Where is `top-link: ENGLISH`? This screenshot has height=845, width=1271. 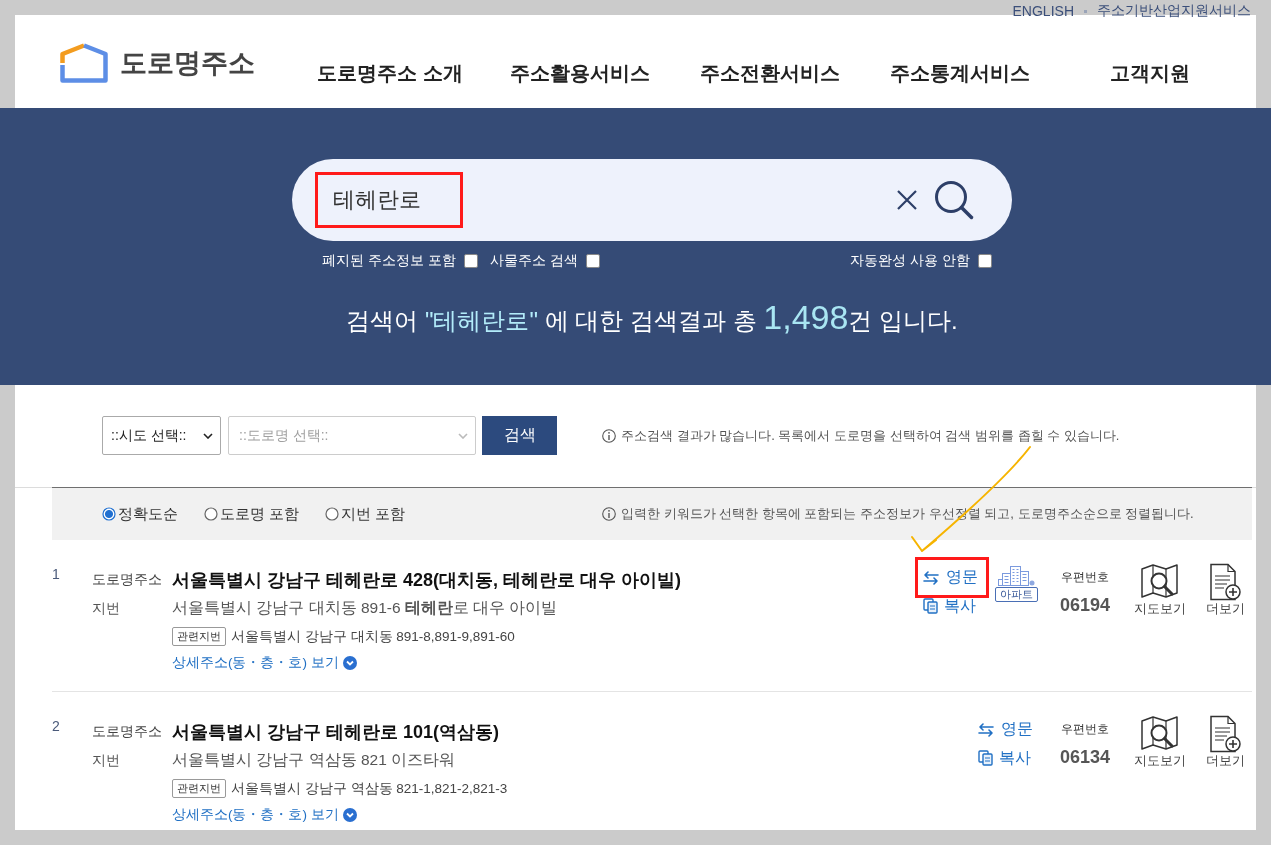
top-link: ENGLISH is located at coordinates (1043, 11).